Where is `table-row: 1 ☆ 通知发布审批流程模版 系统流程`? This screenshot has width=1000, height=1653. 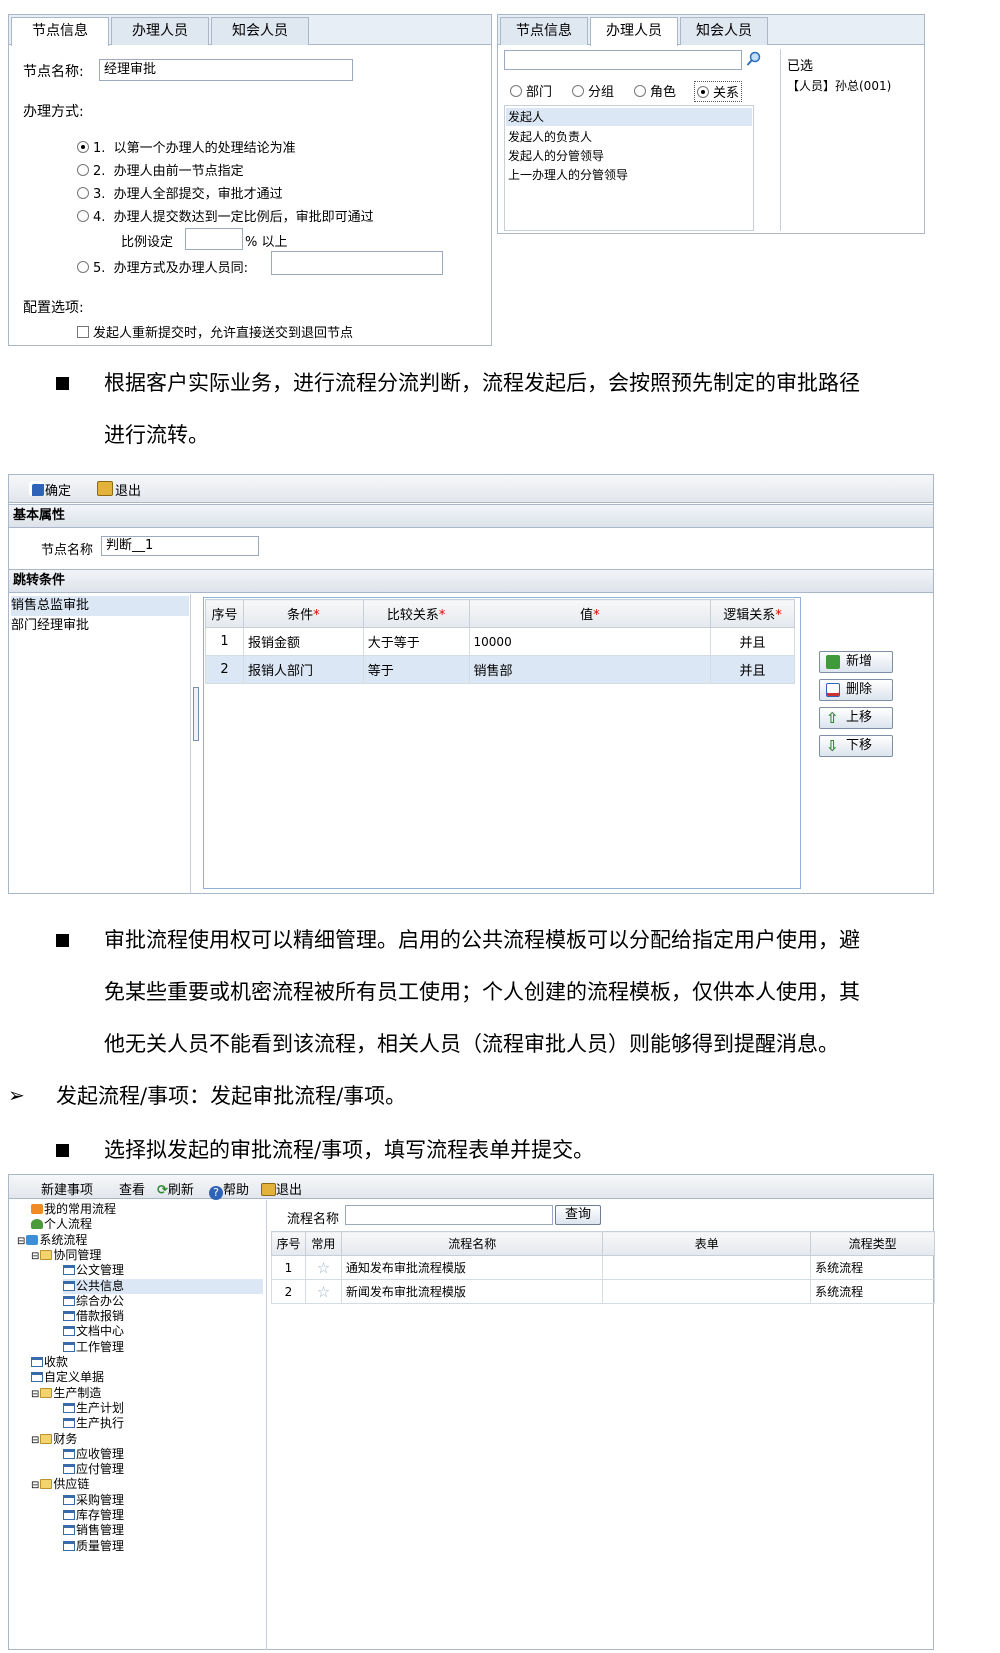
table-row: 1 ☆ 通知发布审批流程模版 系统流程 is located at coordinates (603, 1267).